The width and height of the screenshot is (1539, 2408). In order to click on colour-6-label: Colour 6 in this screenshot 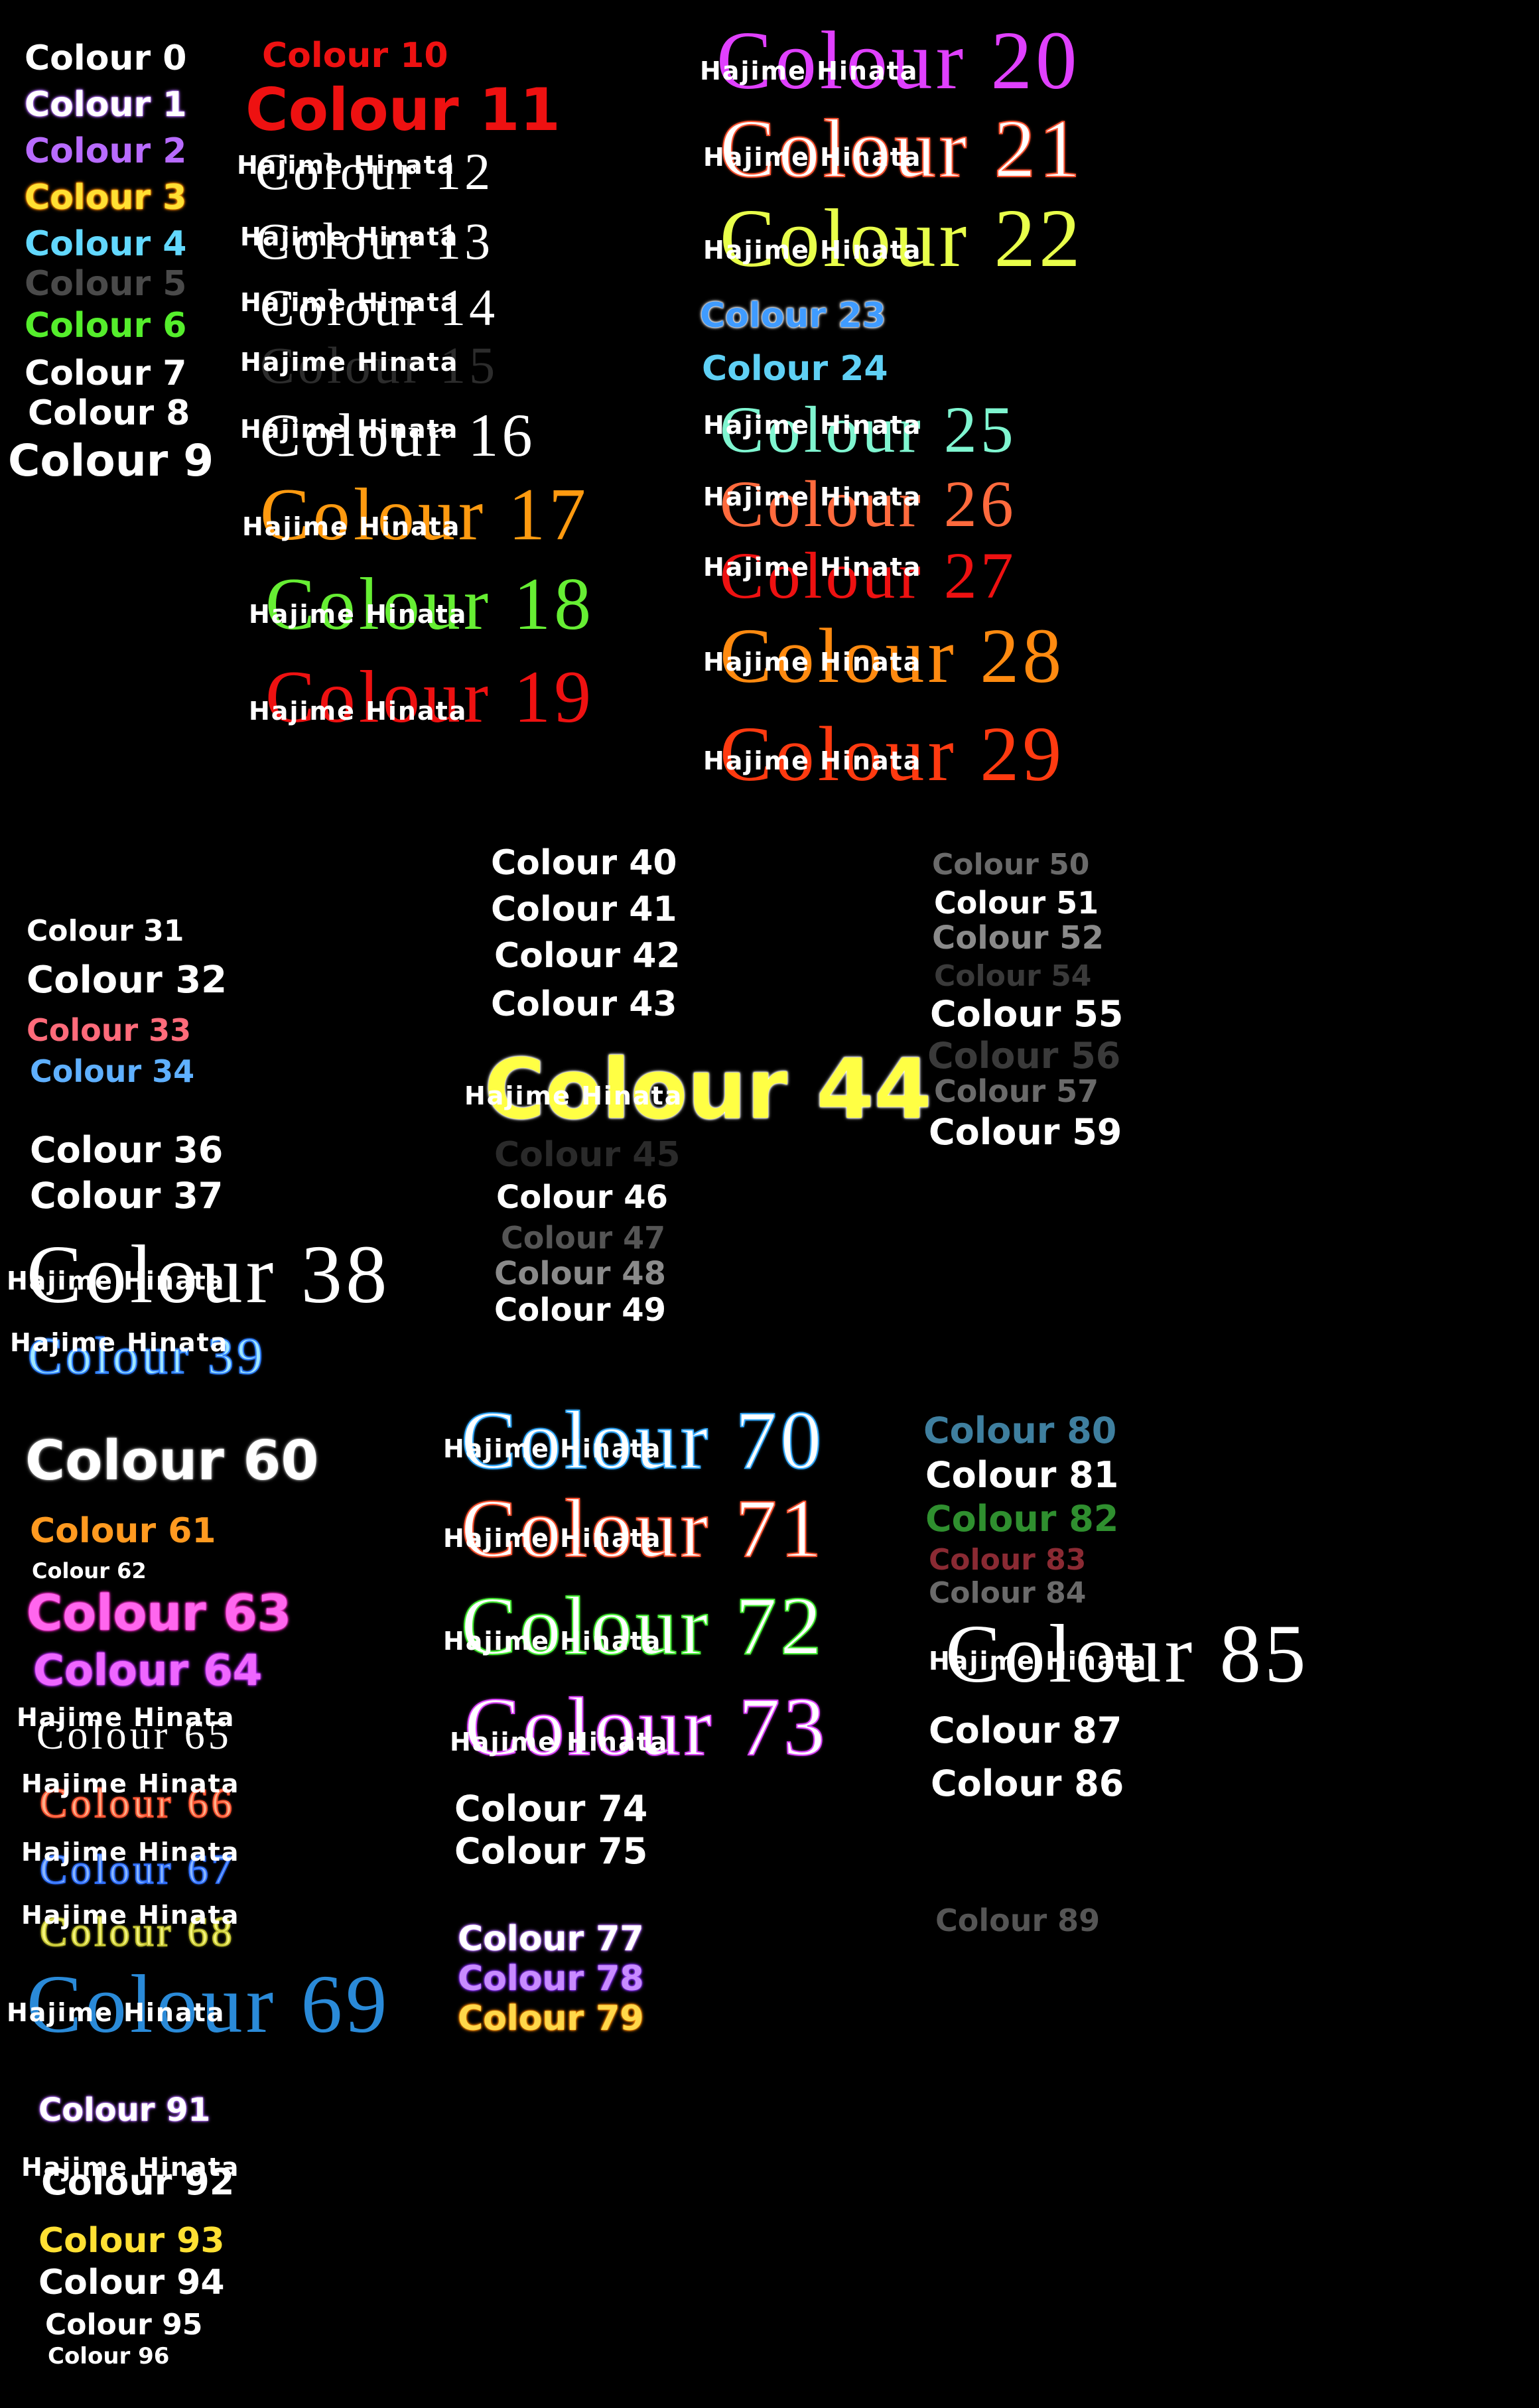, I will do `click(106, 326)`.